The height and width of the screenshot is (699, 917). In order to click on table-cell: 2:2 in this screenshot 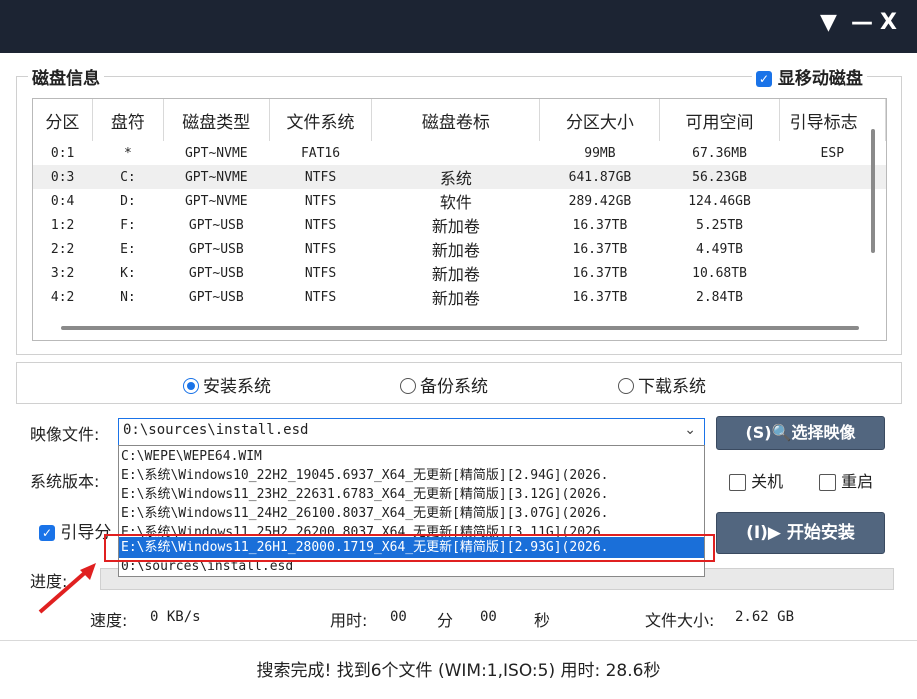, I will do `click(62, 249)`.